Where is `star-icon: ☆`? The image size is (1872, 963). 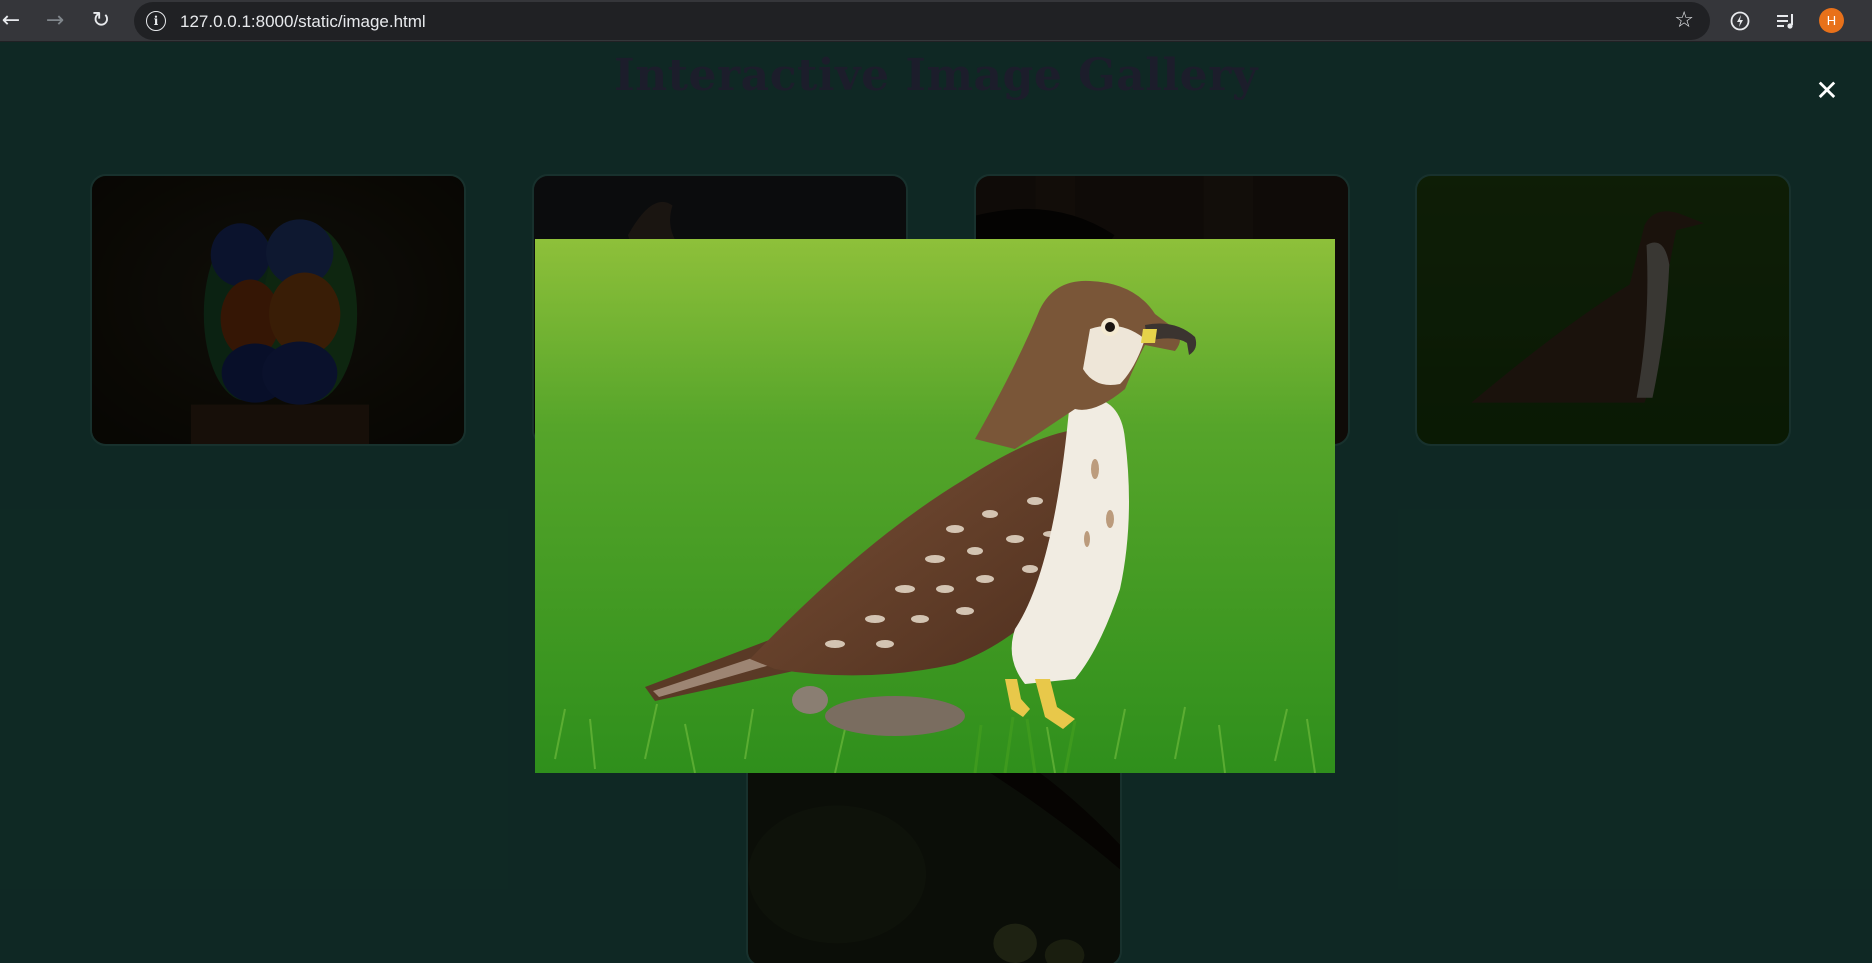 star-icon: ☆ is located at coordinates (1684, 21).